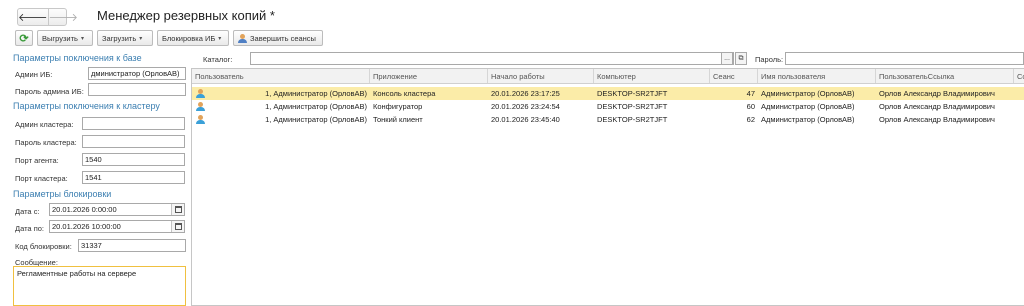  What do you see at coordinates (398, 106) in the screenshot?
I see `cell-application: Конфигуратор` at bounding box center [398, 106].